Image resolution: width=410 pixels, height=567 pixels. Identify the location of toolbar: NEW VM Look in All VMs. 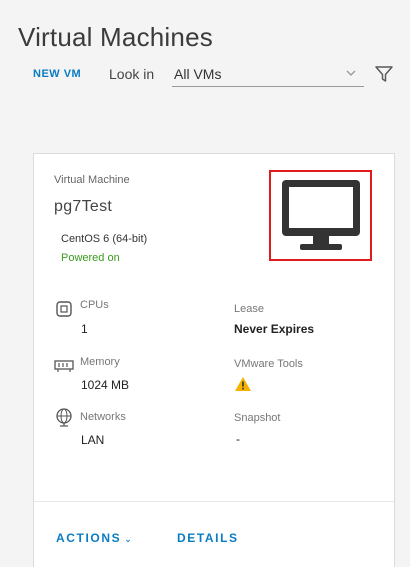
(219, 77).